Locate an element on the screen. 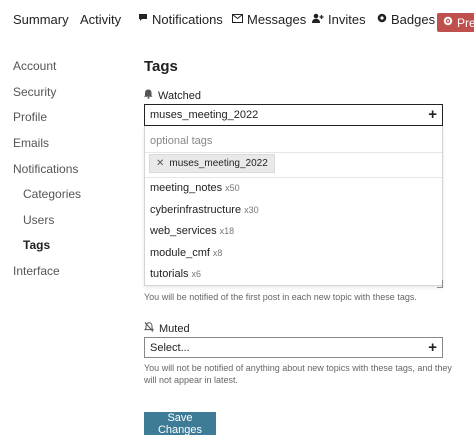 This screenshot has height=438, width=474. sidebar-item-notifications: Notifications is located at coordinates (45, 169).